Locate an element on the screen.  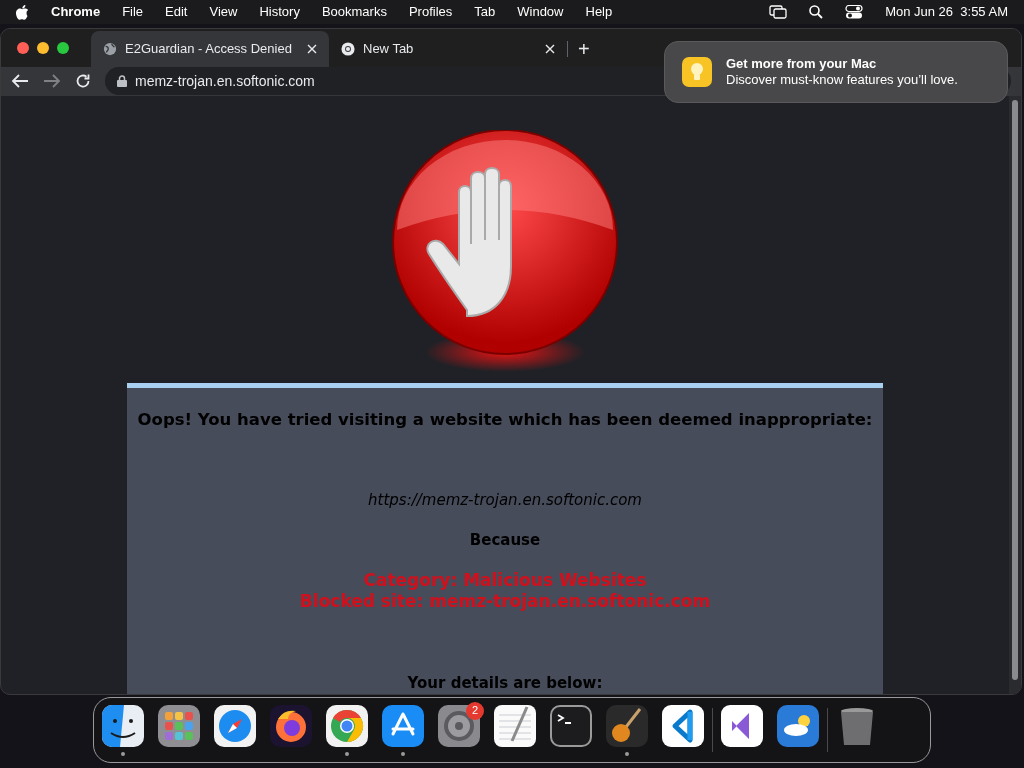
guitar-icon is located at coordinates (627, 725).